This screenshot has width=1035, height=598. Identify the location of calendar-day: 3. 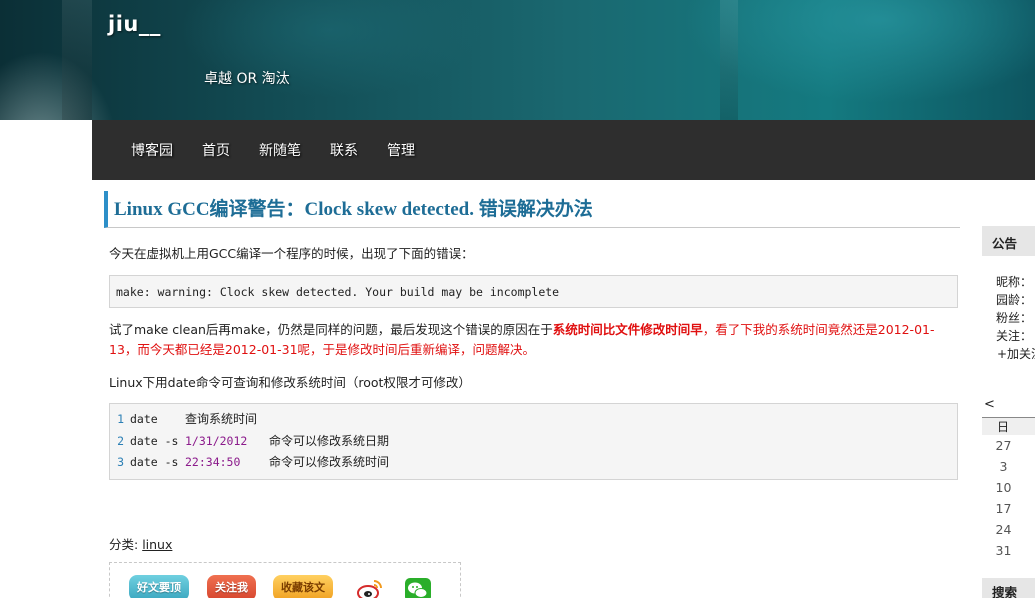
(1003, 466).